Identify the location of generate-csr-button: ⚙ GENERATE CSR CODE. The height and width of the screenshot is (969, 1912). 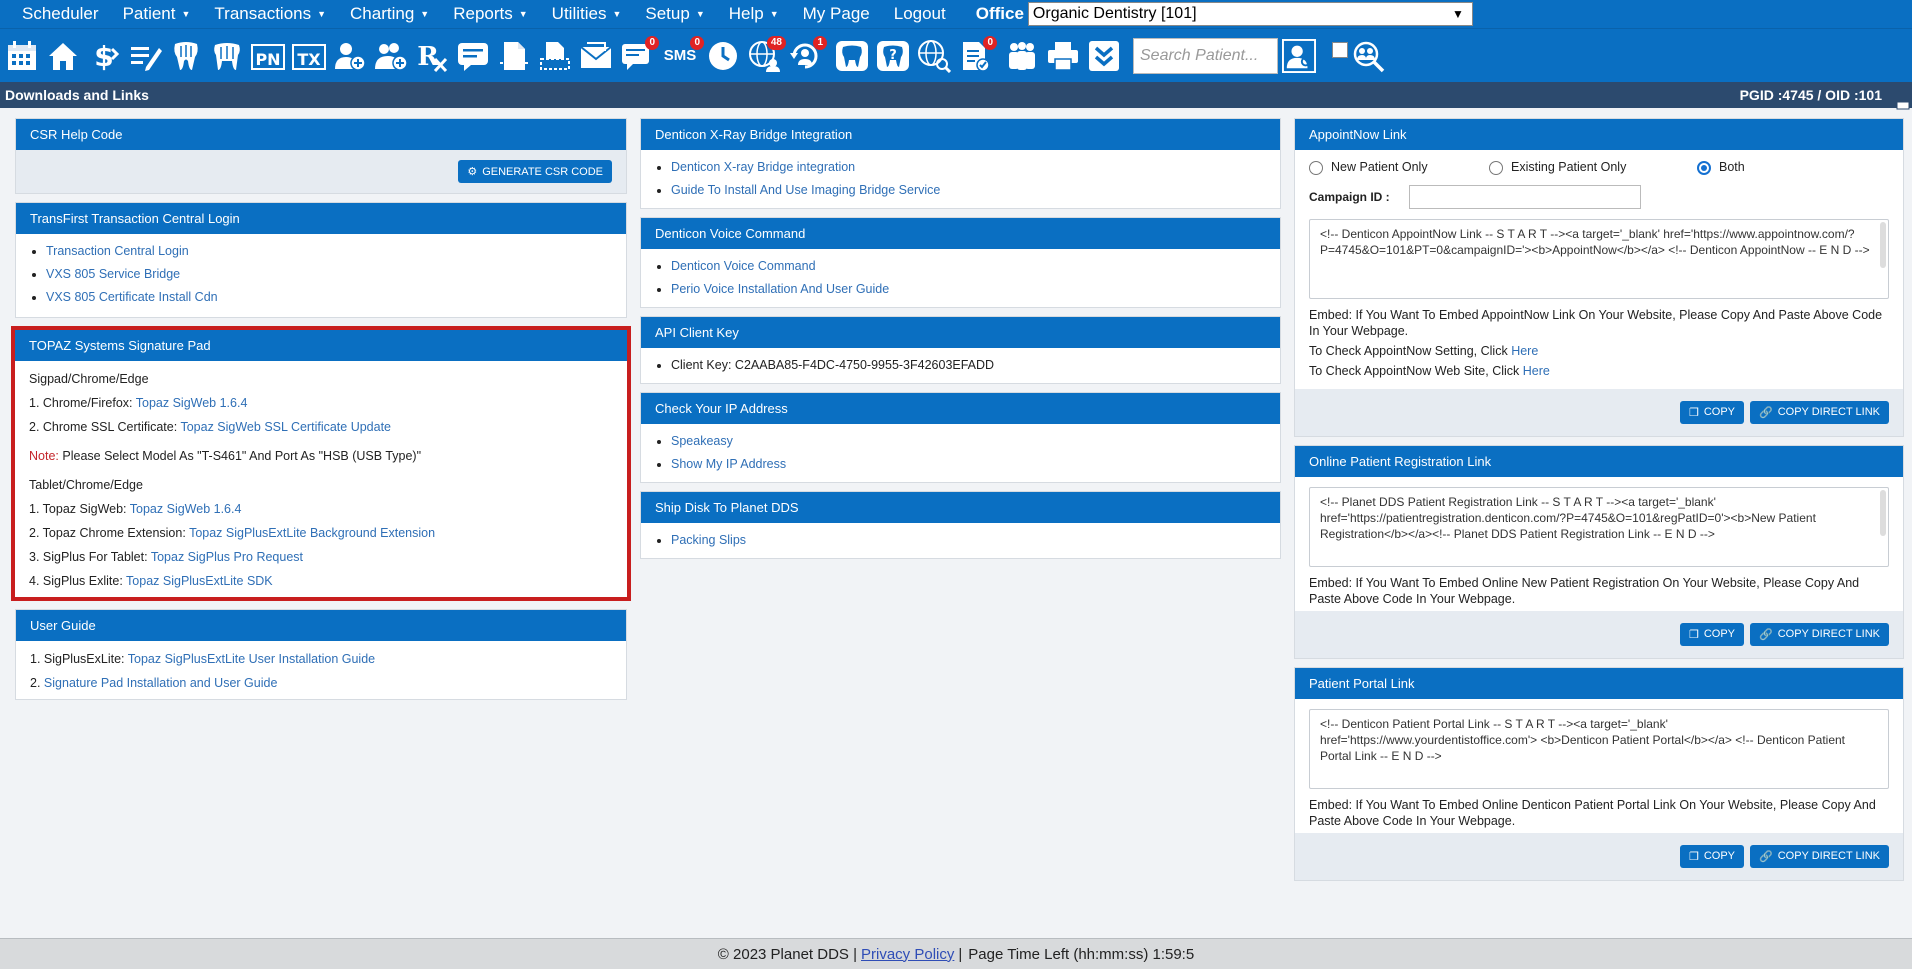
(535, 171).